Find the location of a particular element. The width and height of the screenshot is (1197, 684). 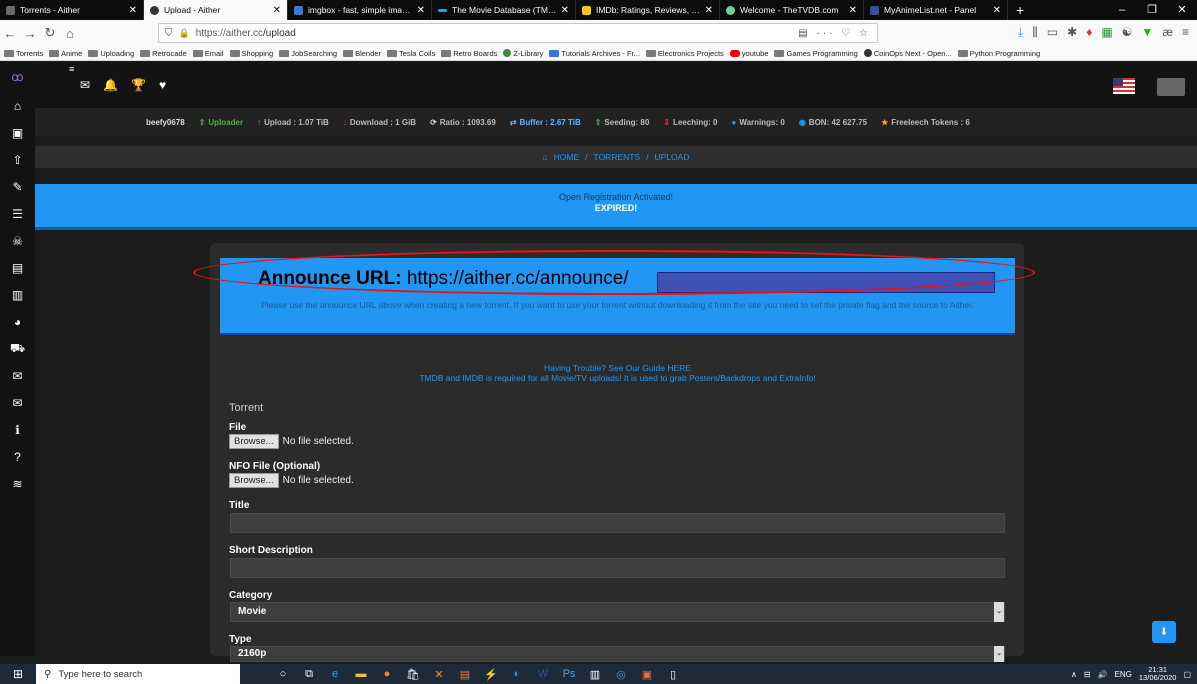

scroll-down-button: ⬇ is located at coordinates (1164, 632).